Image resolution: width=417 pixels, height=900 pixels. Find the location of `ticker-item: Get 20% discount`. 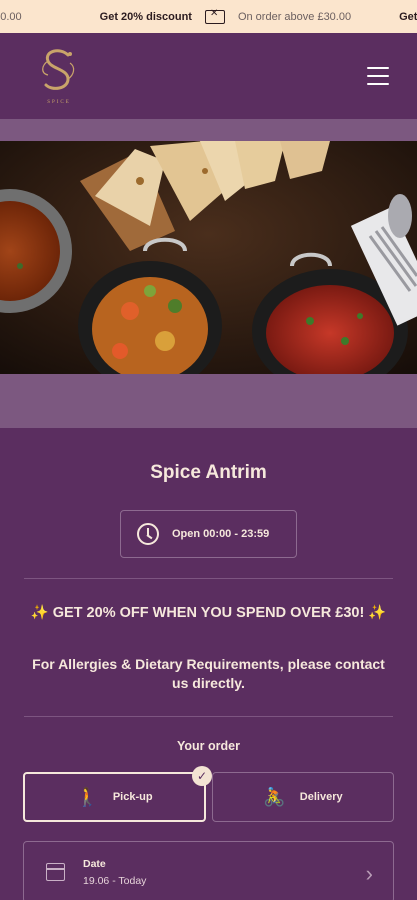

ticker-item: Get 20% discount is located at coordinates (145, 16).